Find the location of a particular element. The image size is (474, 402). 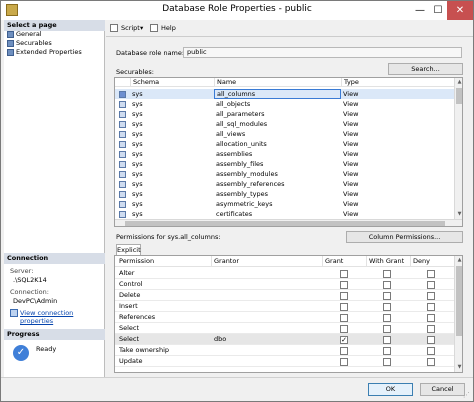

page-extended-properties: Extended Properties is located at coordinates (44, 52).